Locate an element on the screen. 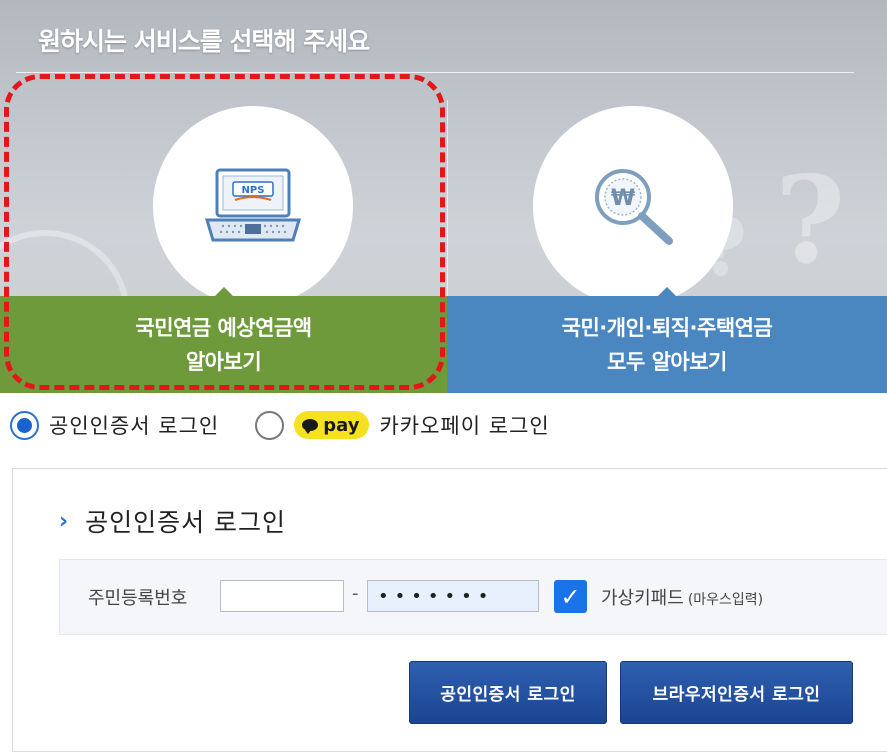  resident-number-row: 주민등록번호 - ••••••• ✓ 가상키패드 (마우스입력) is located at coordinates (473, 597).